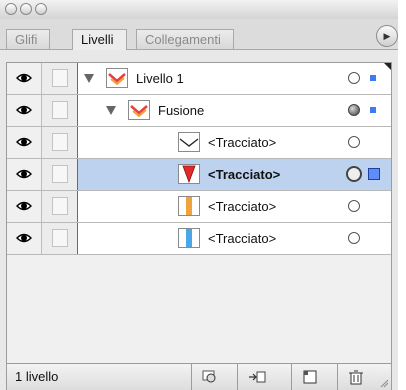  I want to click on tab-glifi: Glifi, so click(28, 39).